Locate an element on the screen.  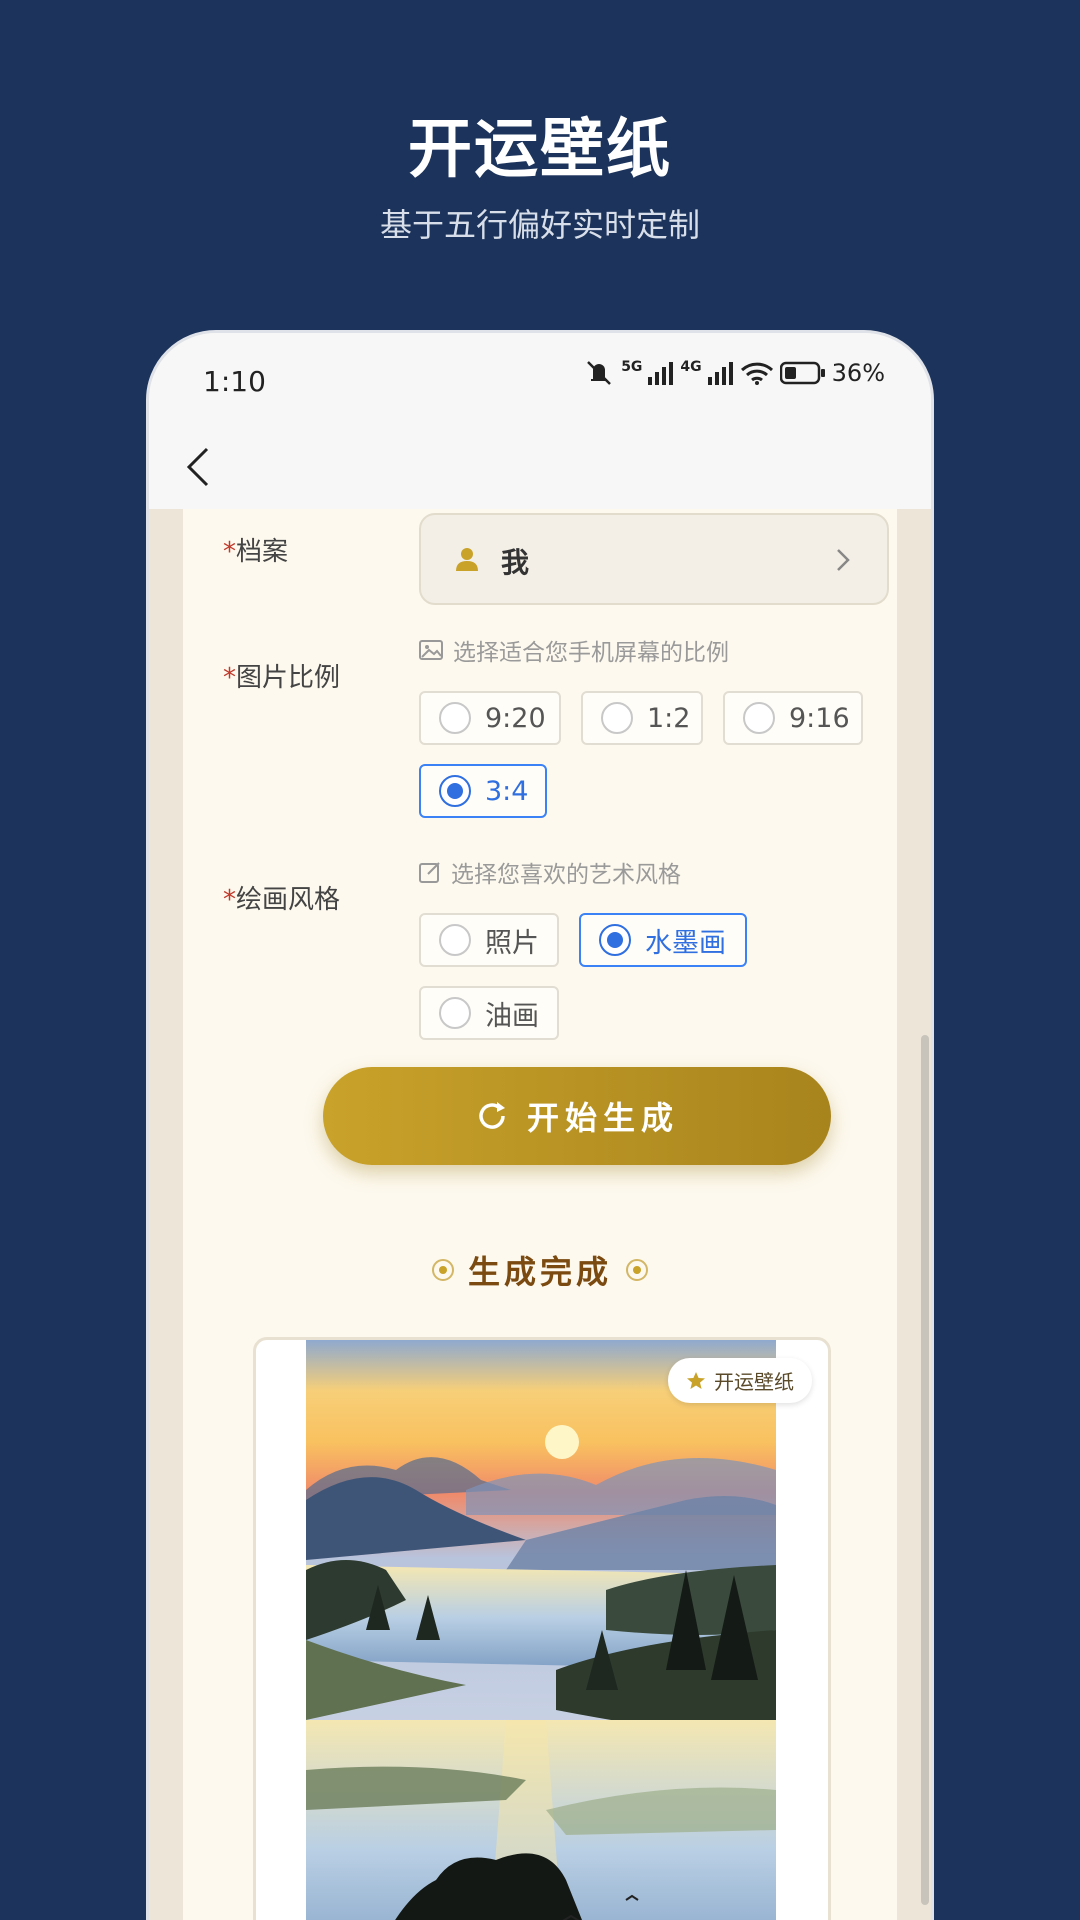
generate-button: 开始生成 is located at coordinates (577, 1116).